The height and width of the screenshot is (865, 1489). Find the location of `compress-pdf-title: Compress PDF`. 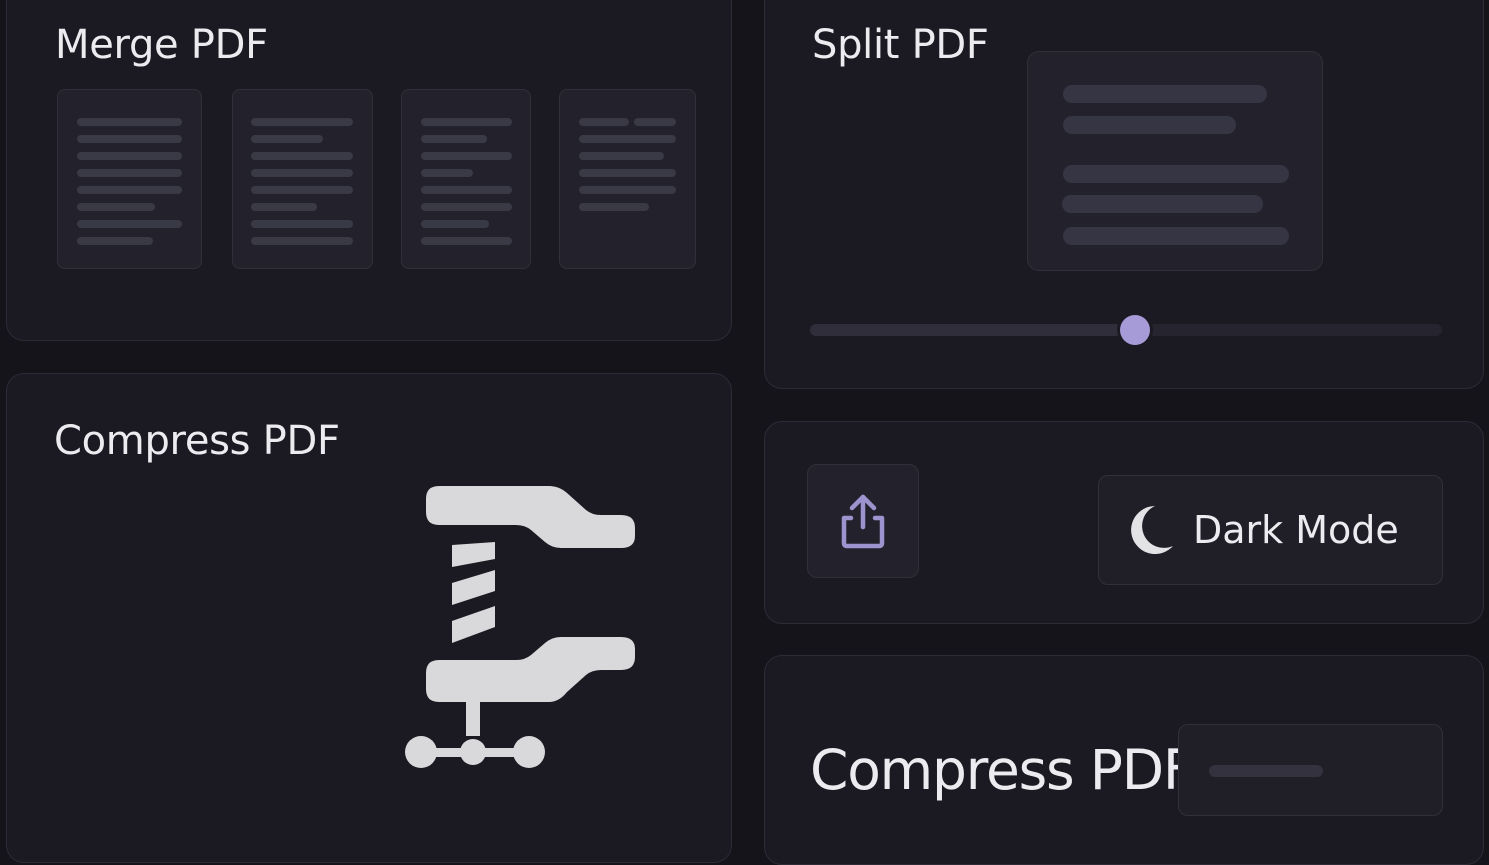

compress-pdf-title: Compress PDF is located at coordinates (197, 441).